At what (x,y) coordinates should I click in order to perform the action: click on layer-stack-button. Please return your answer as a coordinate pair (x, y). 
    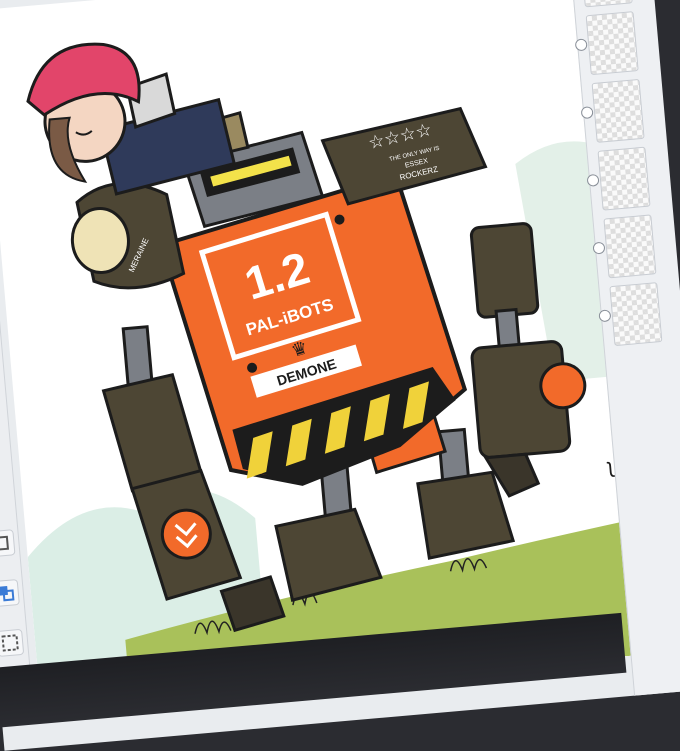
    Looking at the image, I should click on (8, 543).